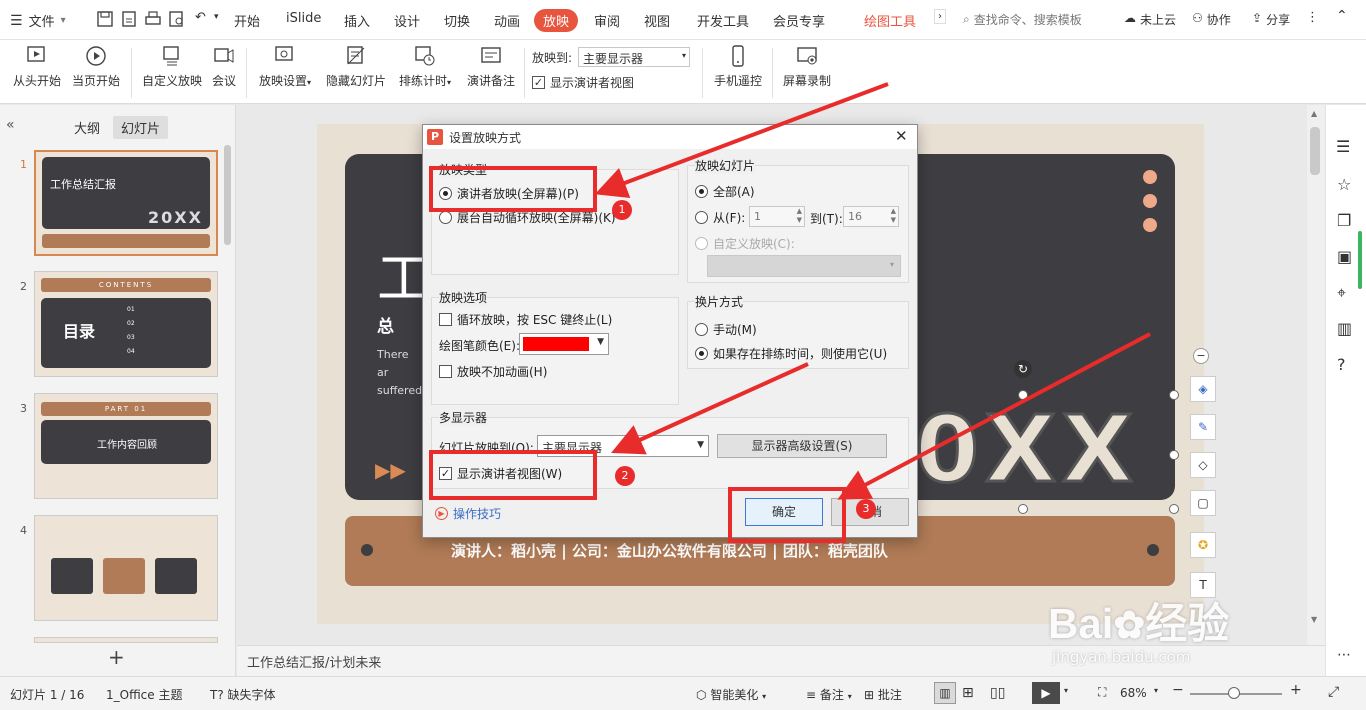 Image resolution: width=1366 pixels, height=710 pixels. Describe the element at coordinates (1121, 657) in the screenshot. I see `baidu-watermark-url: jingyan.baidu.com` at that location.